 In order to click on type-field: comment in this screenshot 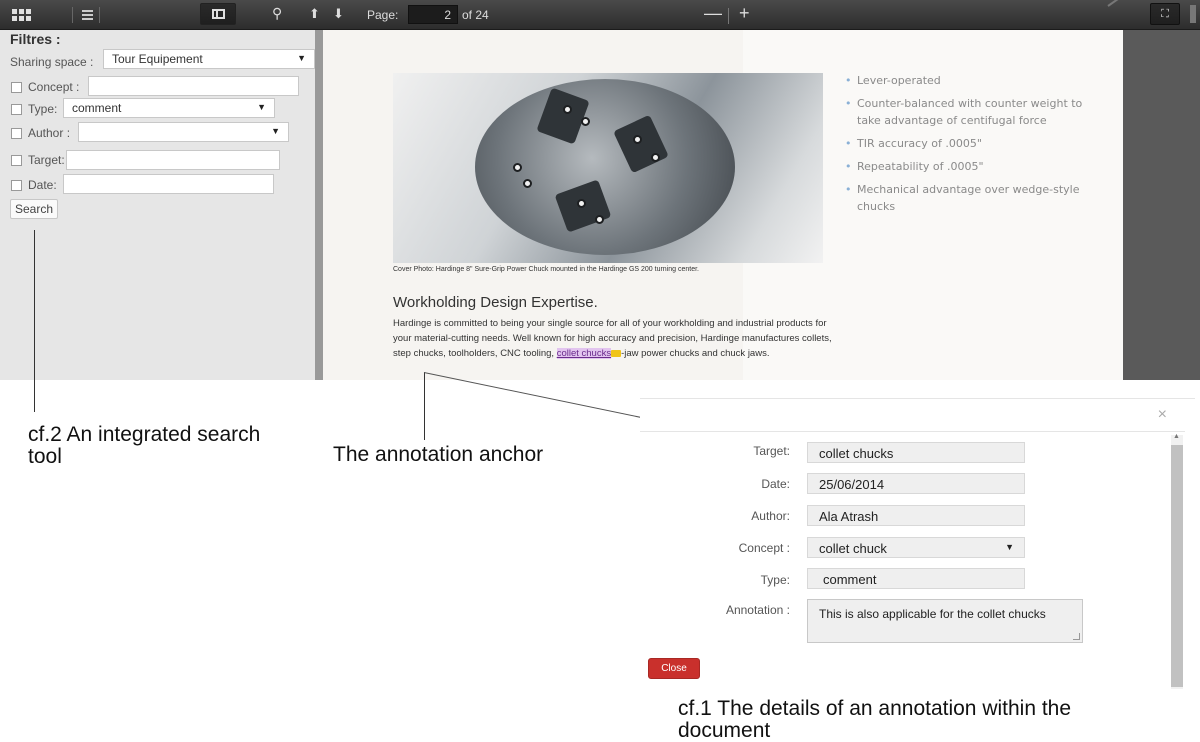, I will do `click(916, 578)`.